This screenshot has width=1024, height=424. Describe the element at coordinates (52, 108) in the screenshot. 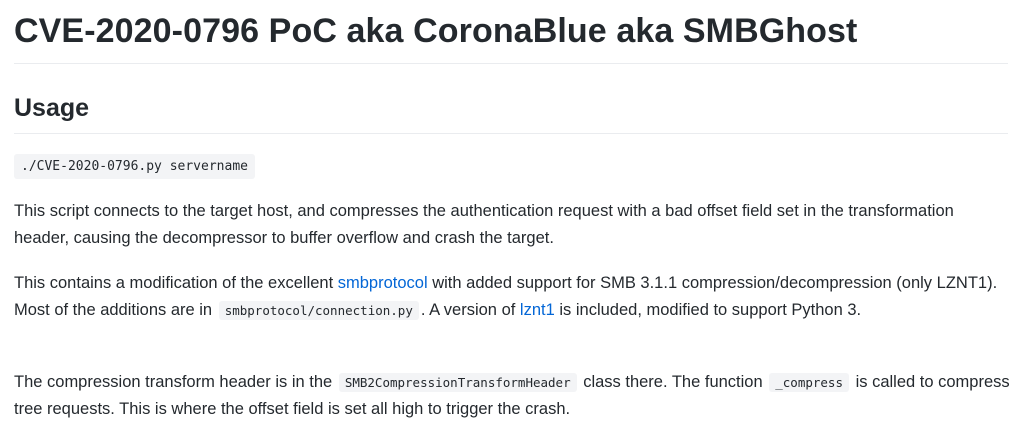

I see `usage-heading: Usage` at that location.